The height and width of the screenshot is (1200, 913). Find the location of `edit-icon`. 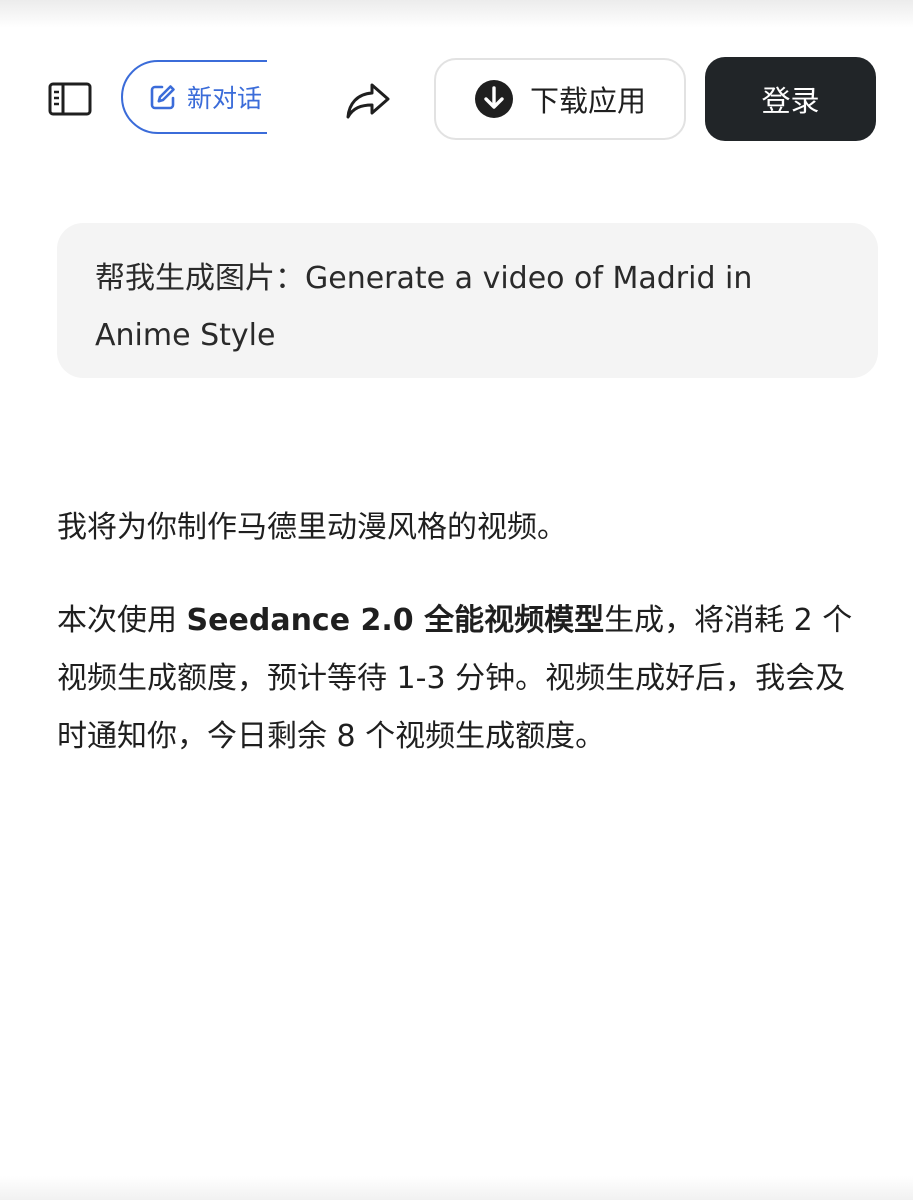

edit-icon is located at coordinates (163, 97).